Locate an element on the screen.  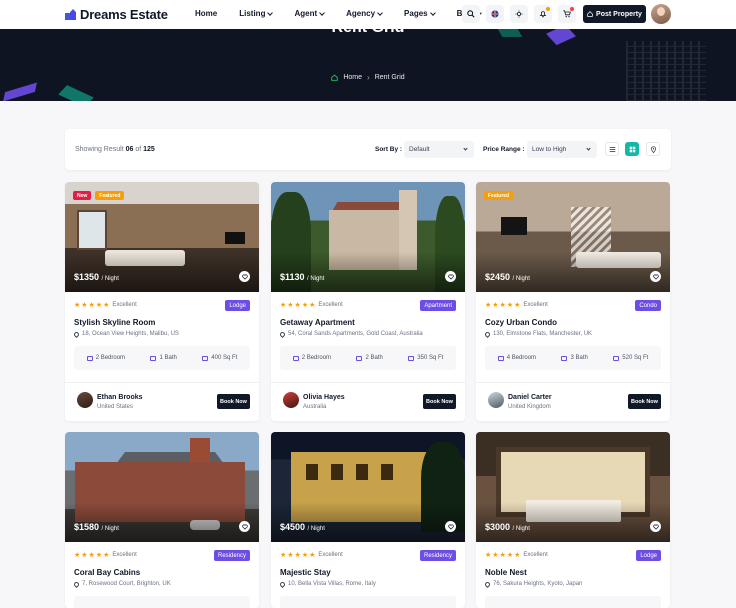
listing-address: 76, Sakura Heights, Kyoto, Japan is located at coordinates (572, 584).